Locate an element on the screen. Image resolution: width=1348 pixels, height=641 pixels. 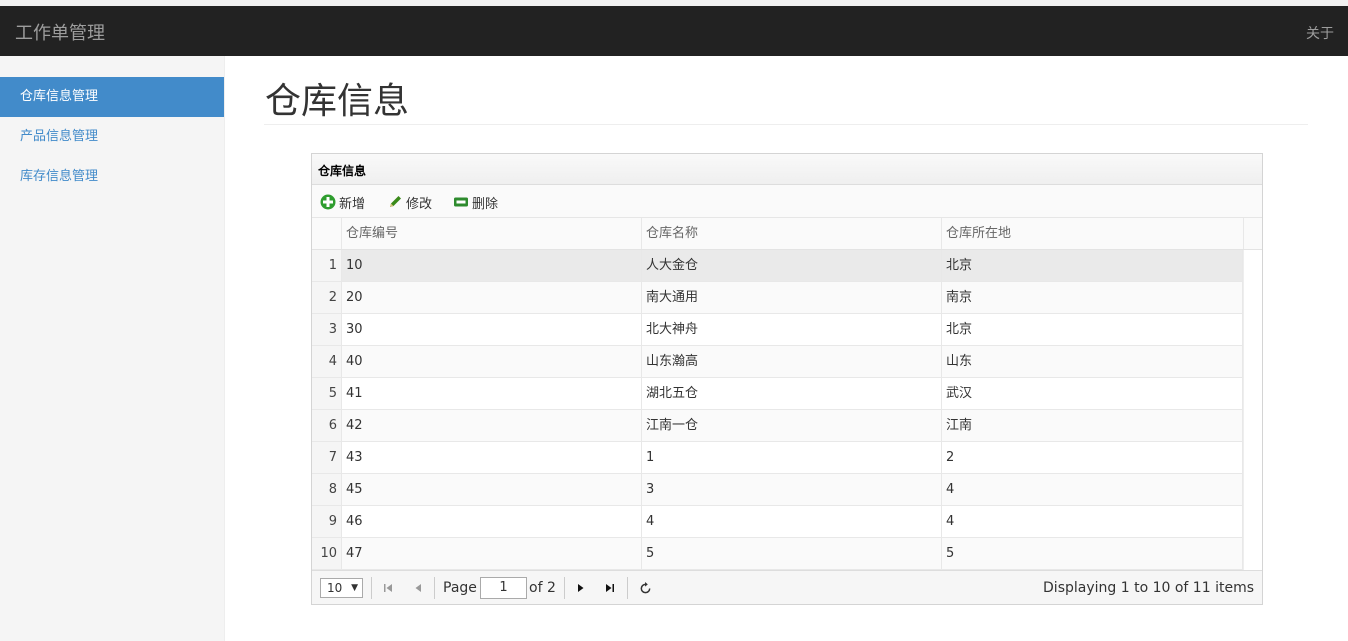
row-number: 3 is located at coordinates (327, 329).